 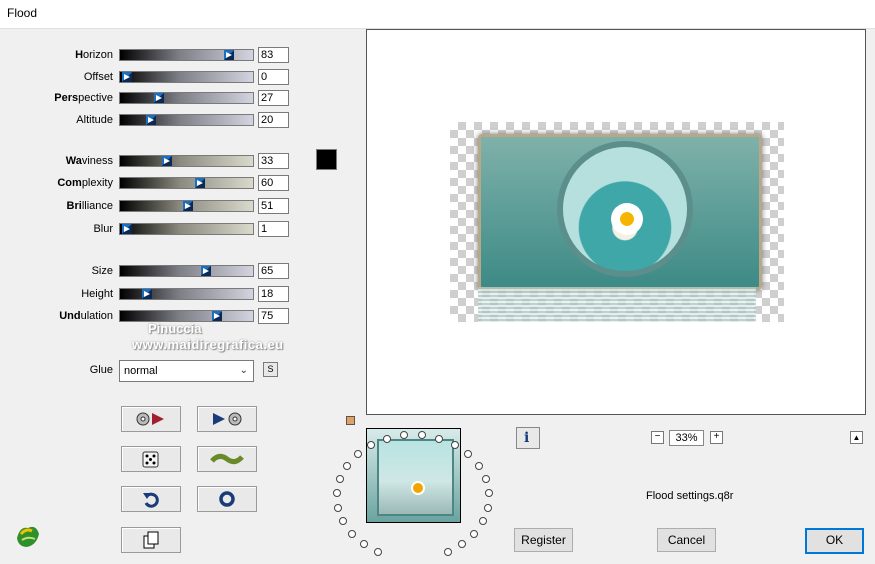 What do you see at coordinates (74, 206) in the screenshot?
I see `param-label-accel: Bri` at bounding box center [74, 206].